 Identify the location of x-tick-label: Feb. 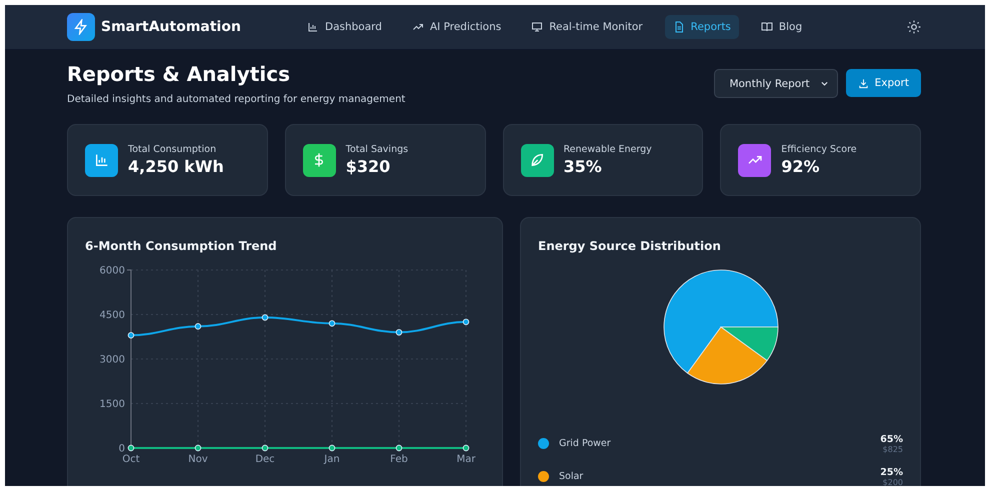
(399, 459).